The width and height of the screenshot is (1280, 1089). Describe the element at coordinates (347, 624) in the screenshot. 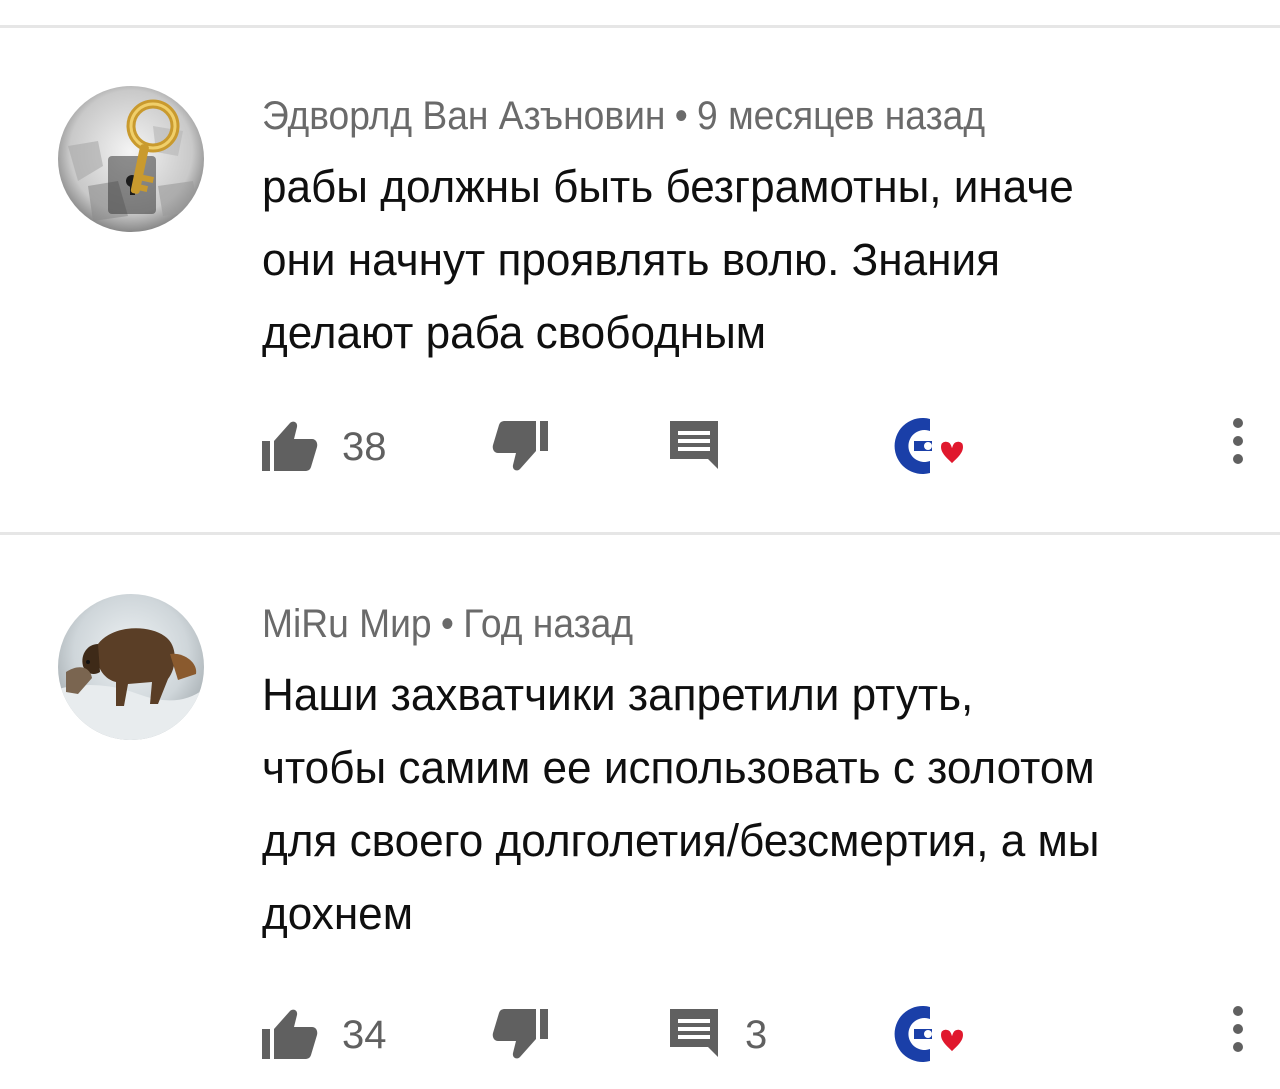

I see `author-name: MiRu Мир` at that location.